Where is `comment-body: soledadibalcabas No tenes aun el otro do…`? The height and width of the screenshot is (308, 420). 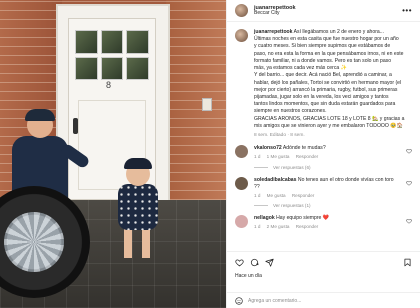 comment-body: soledadibalcabas No tenes aun el otro do… is located at coordinates (326, 188).